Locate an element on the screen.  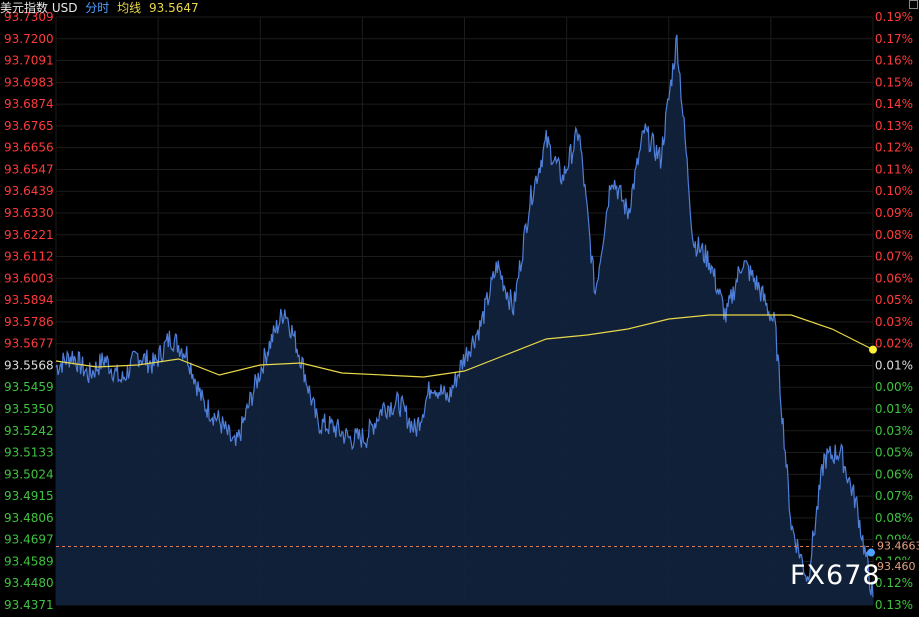
left-tick-label: 93.6439 is located at coordinates (29, 191).